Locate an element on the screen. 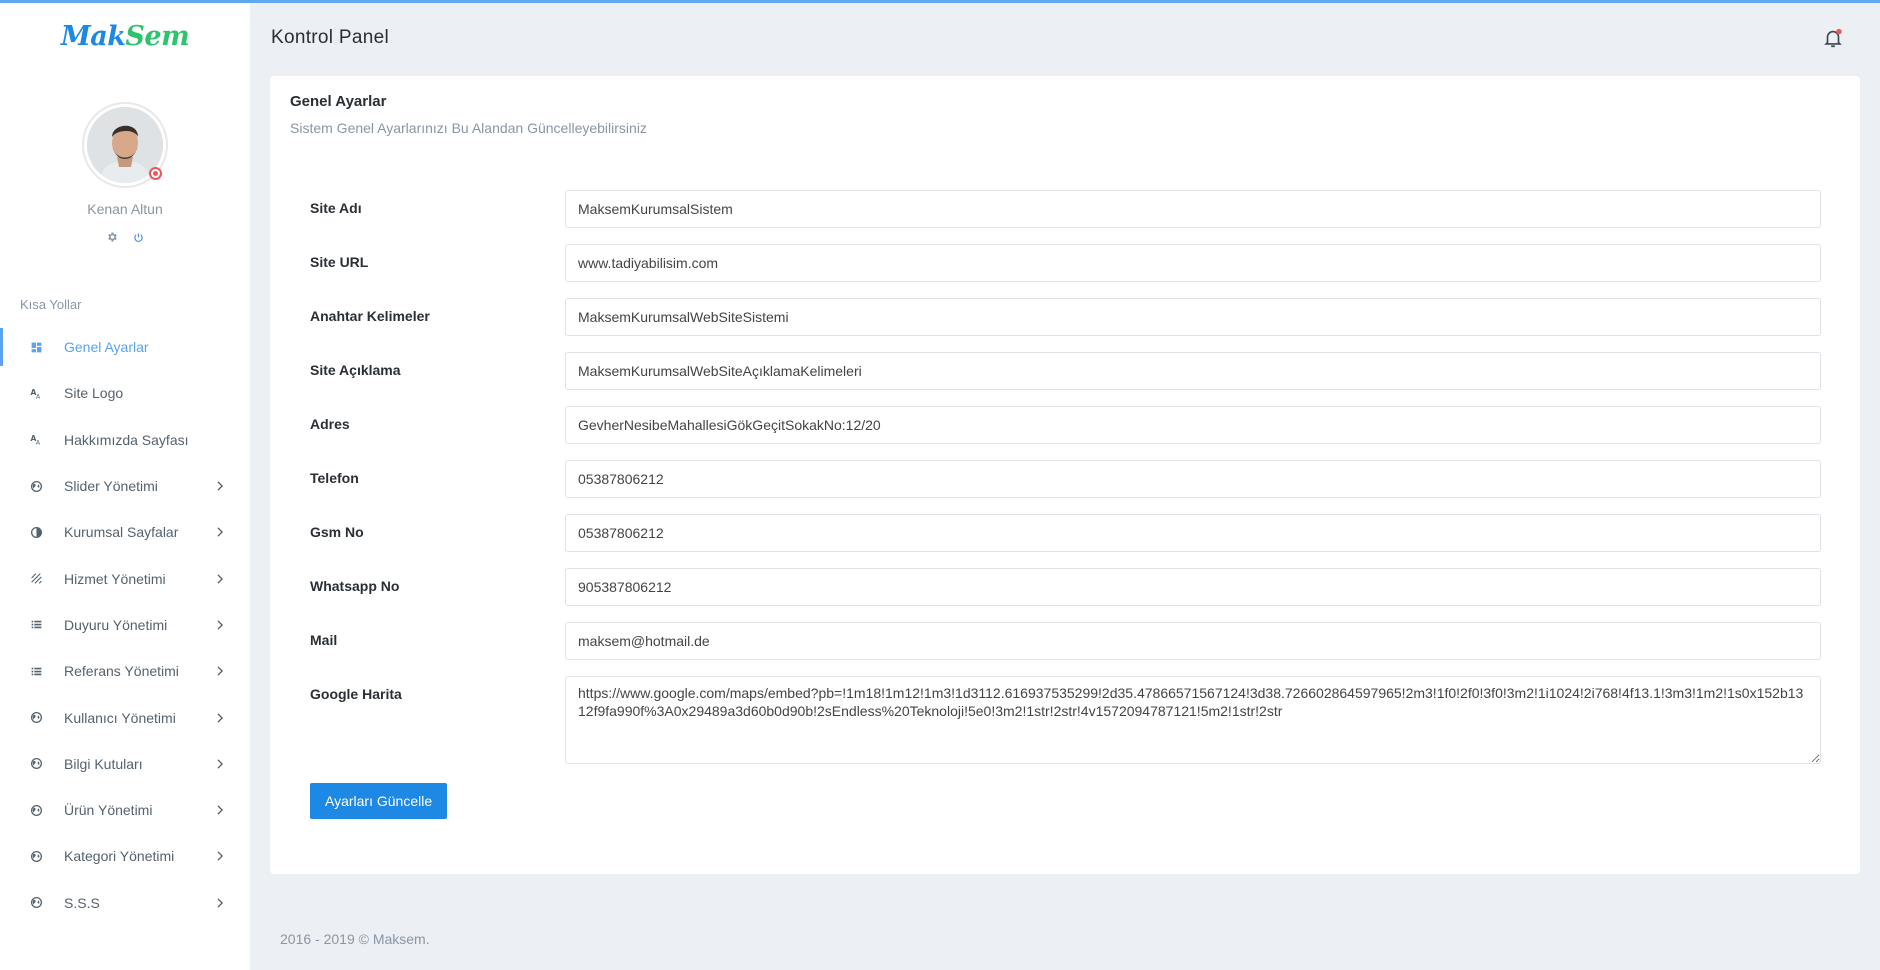  user-actions is located at coordinates (125, 238).